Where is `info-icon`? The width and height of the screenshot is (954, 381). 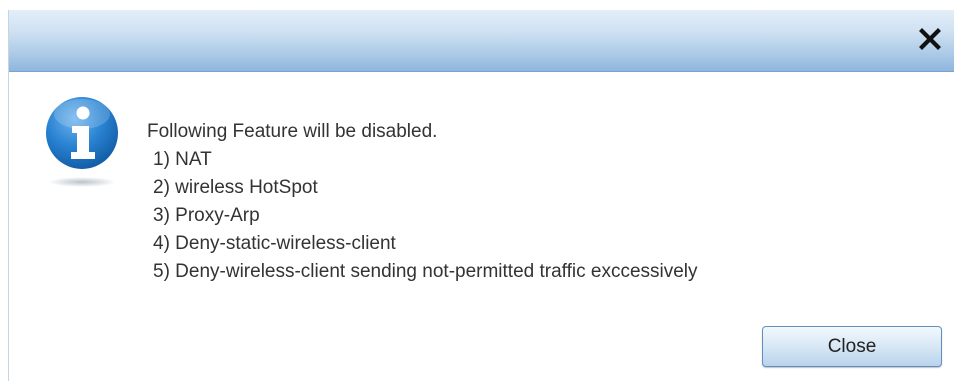 info-icon is located at coordinates (82, 140).